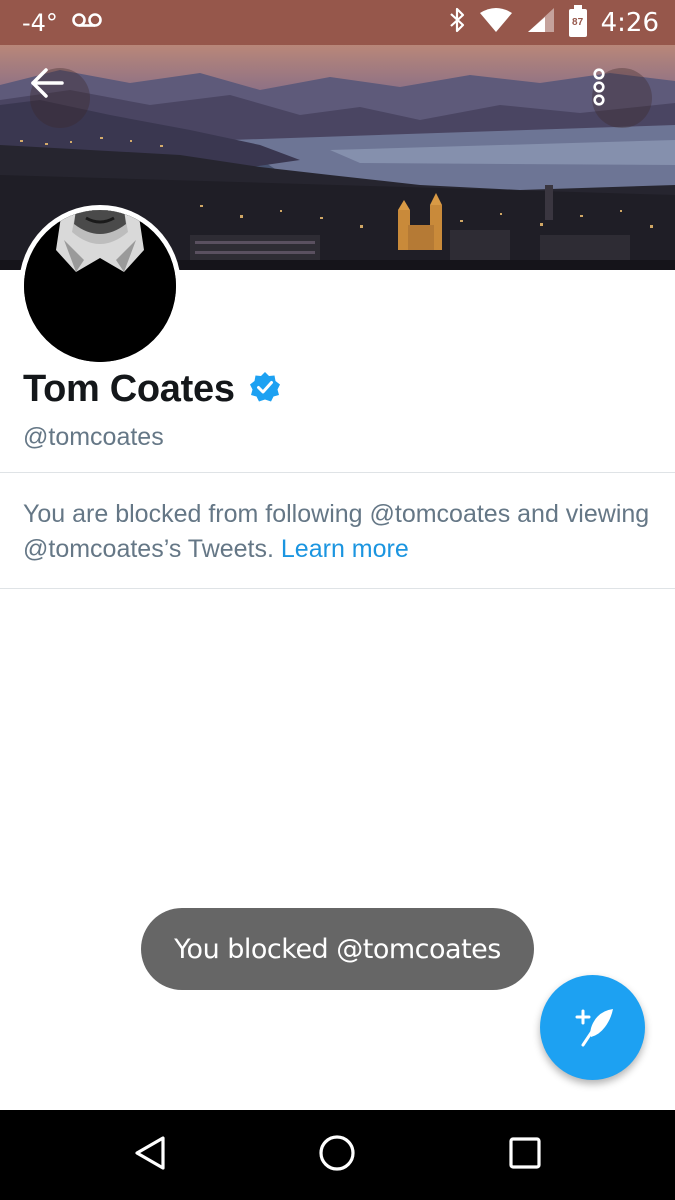 The width and height of the screenshot is (675, 1200). What do you see at coordinates (345, 549) in the screenshot?
I see `learn-more-link: Learn more` at bounding box center [345, 549].